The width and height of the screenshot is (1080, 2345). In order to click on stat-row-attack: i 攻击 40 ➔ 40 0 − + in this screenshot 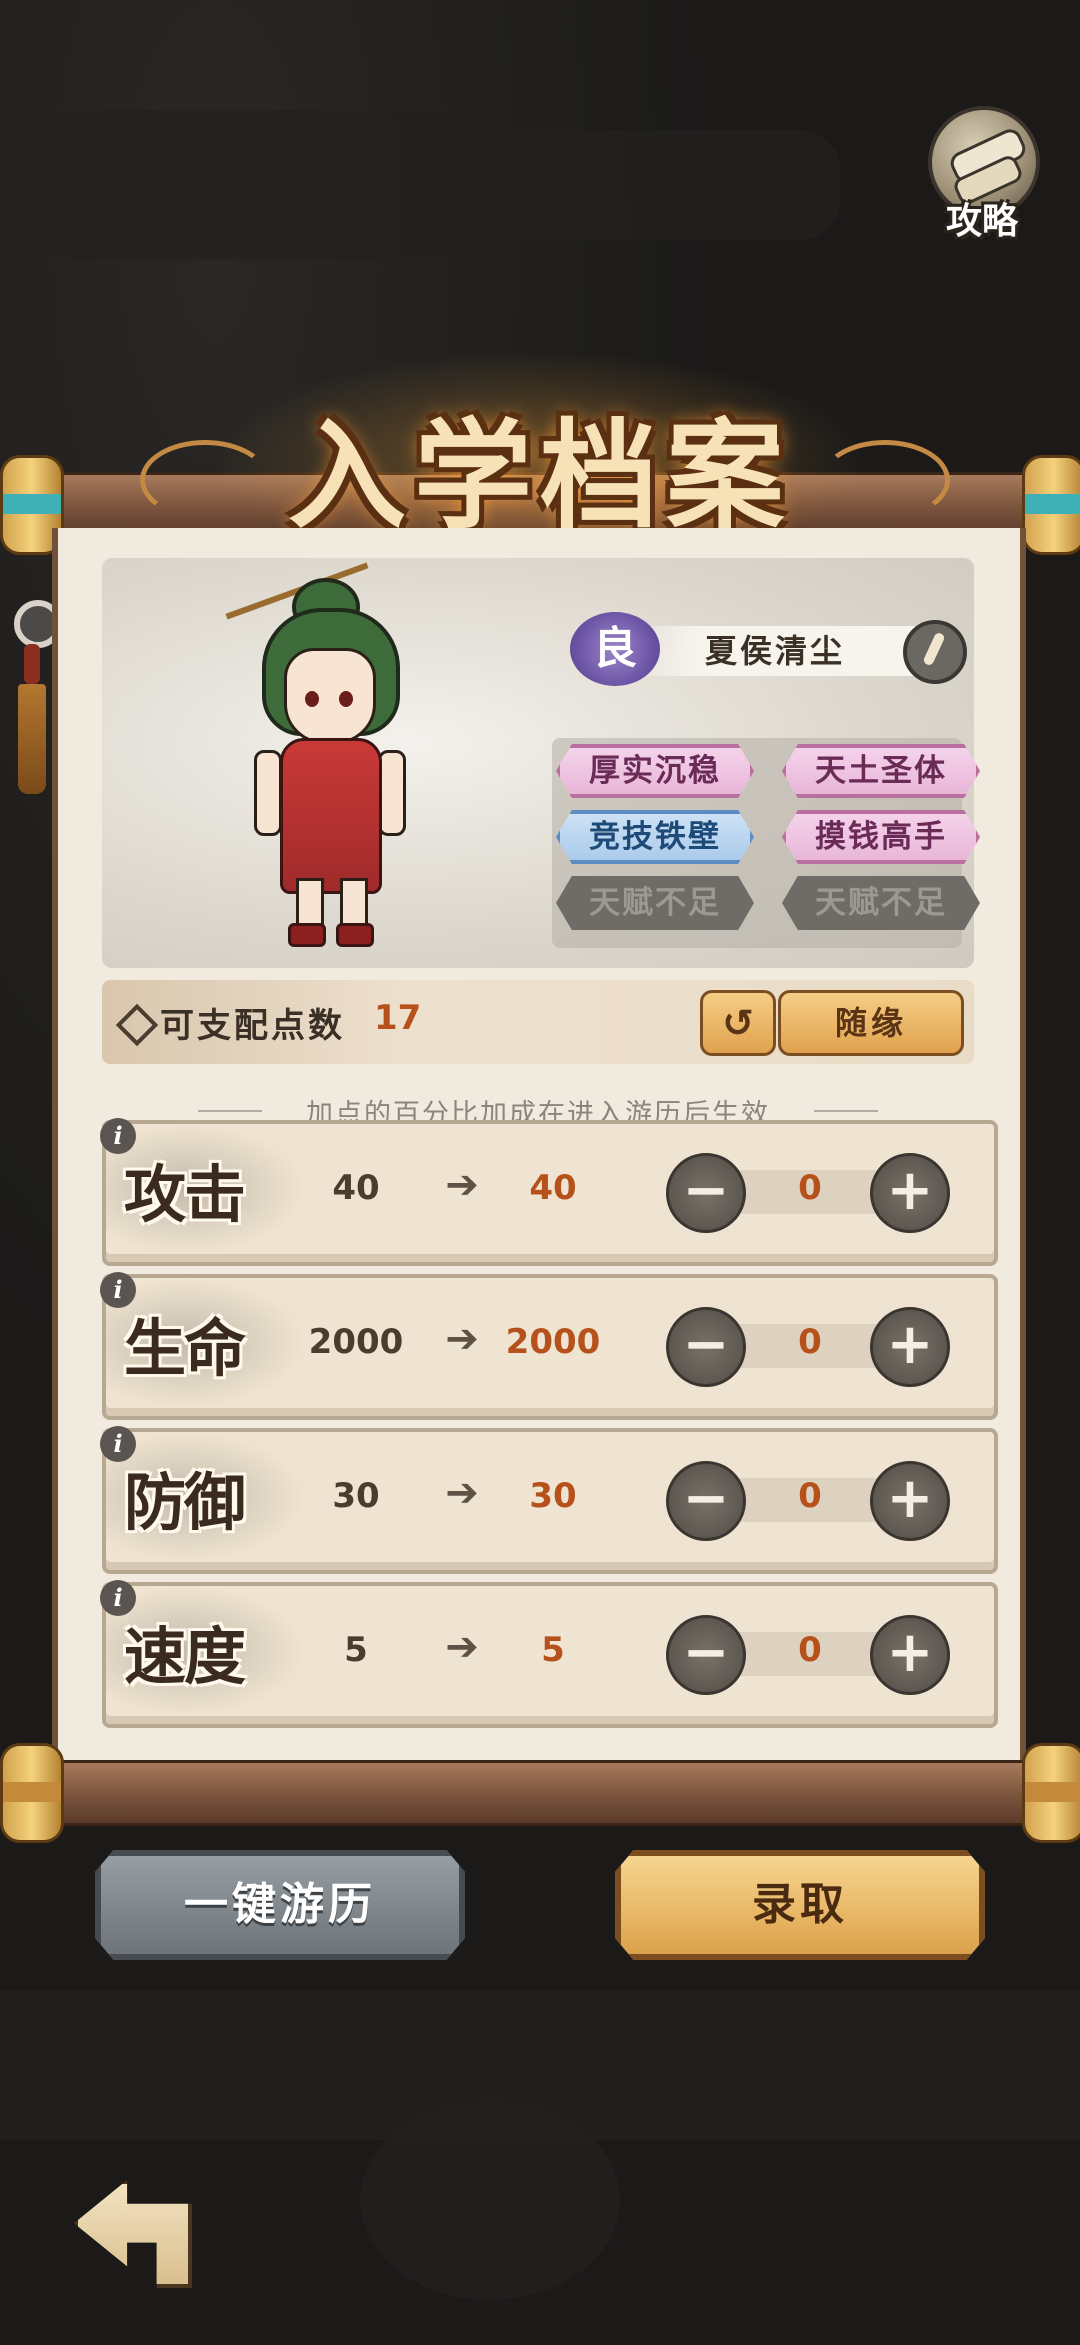, I will do `click(549, 1192)`.